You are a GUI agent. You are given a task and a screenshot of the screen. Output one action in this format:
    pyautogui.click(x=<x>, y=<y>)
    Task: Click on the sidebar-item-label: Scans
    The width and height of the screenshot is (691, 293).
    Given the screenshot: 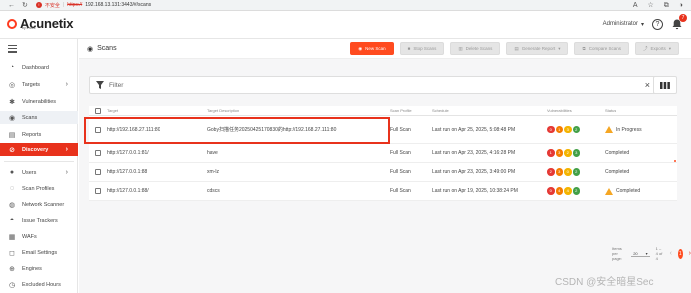 What is the action you would take?
    pyautogui.click(x=30, y=117)
    